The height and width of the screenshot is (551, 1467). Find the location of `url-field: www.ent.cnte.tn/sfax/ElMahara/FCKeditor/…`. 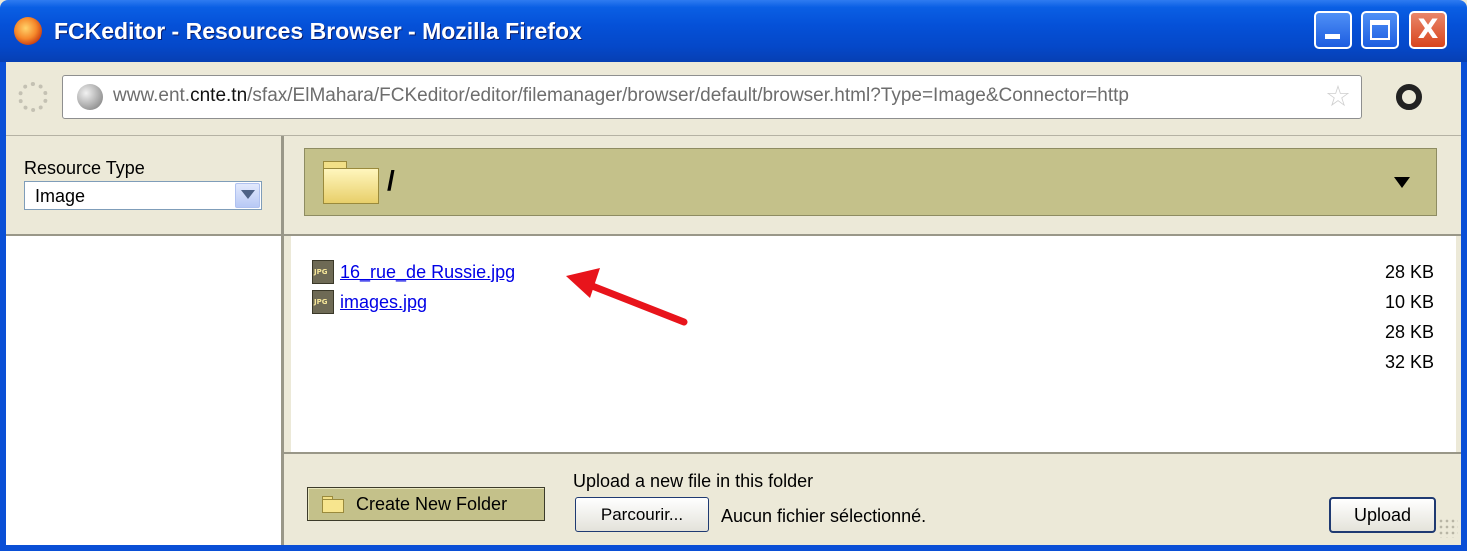

url-field: www.ent.cnte.tn/sfax/ElMahara/FCKeditor/… is located at coordinates (712, 97).